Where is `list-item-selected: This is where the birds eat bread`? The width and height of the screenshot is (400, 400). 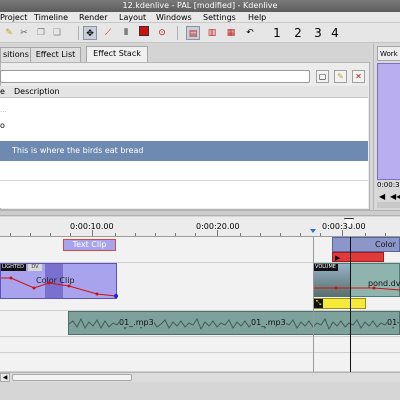
list-item-selected: This is where the birds eat bread is located at coordinates (184, 151).